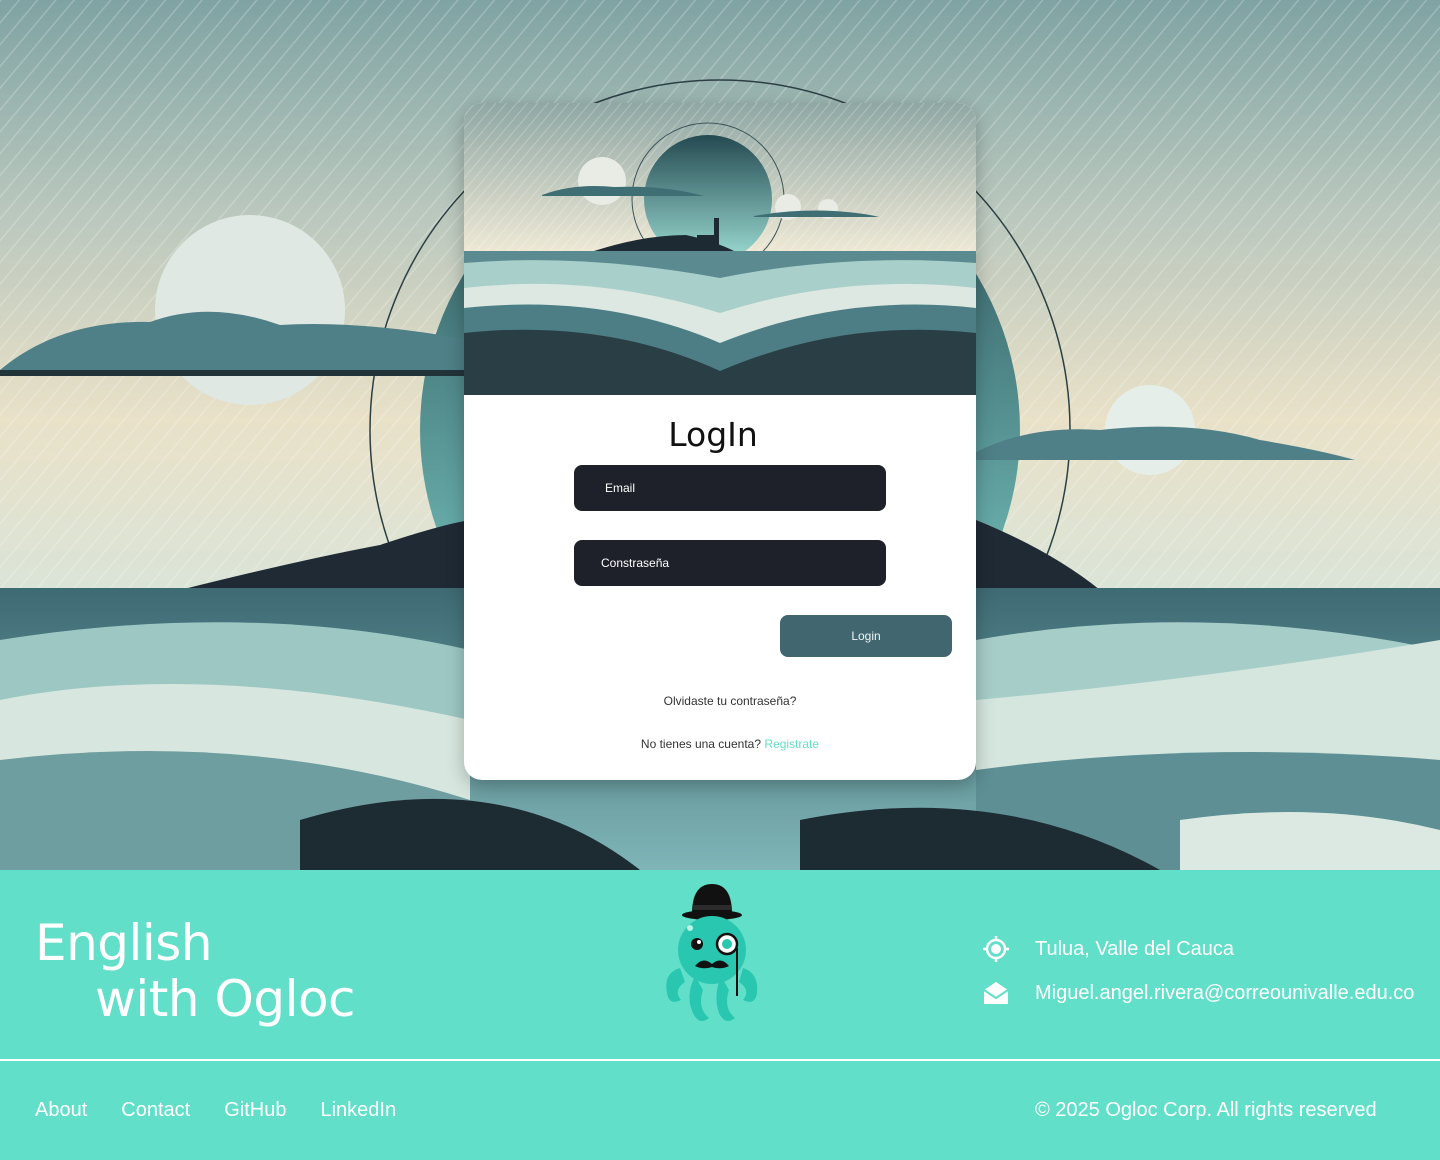 This screenshot has height=1160, width=1440. I want to click on nav-about-link: About, so click(61, 1110).